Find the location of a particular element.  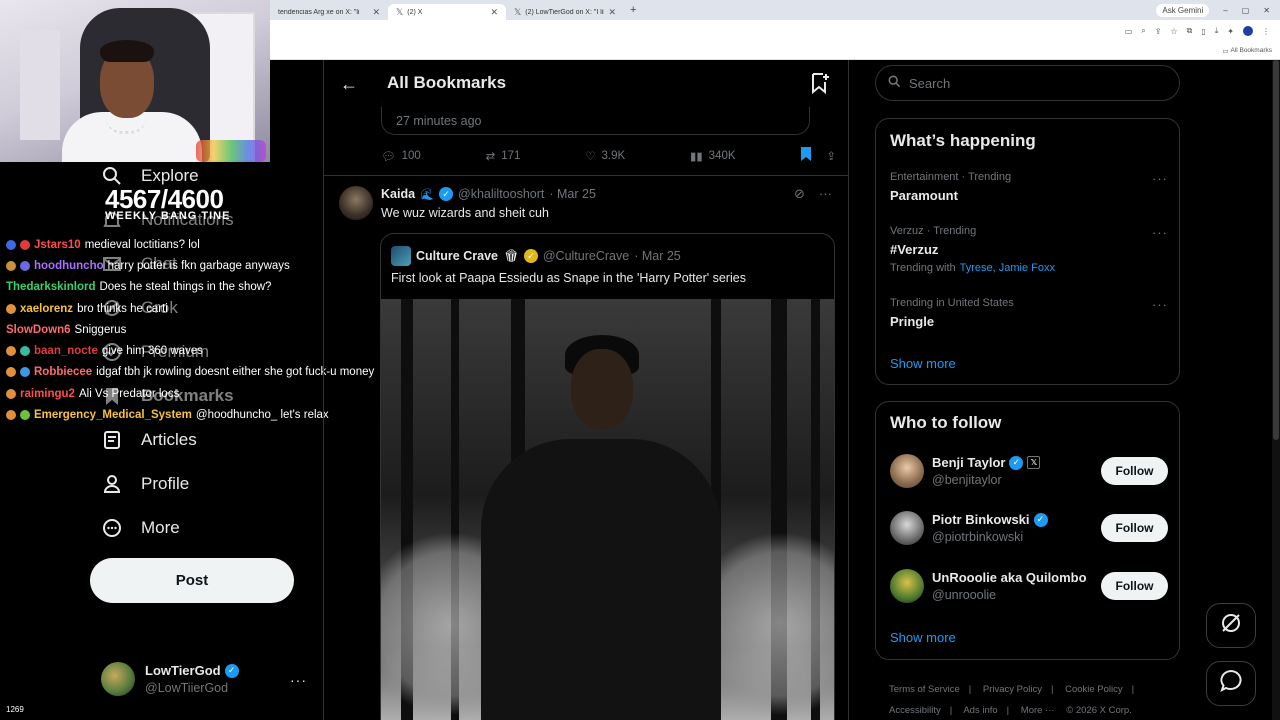

ask-gemini-button: Ask Gemini is located at coordinates (1183, 10).